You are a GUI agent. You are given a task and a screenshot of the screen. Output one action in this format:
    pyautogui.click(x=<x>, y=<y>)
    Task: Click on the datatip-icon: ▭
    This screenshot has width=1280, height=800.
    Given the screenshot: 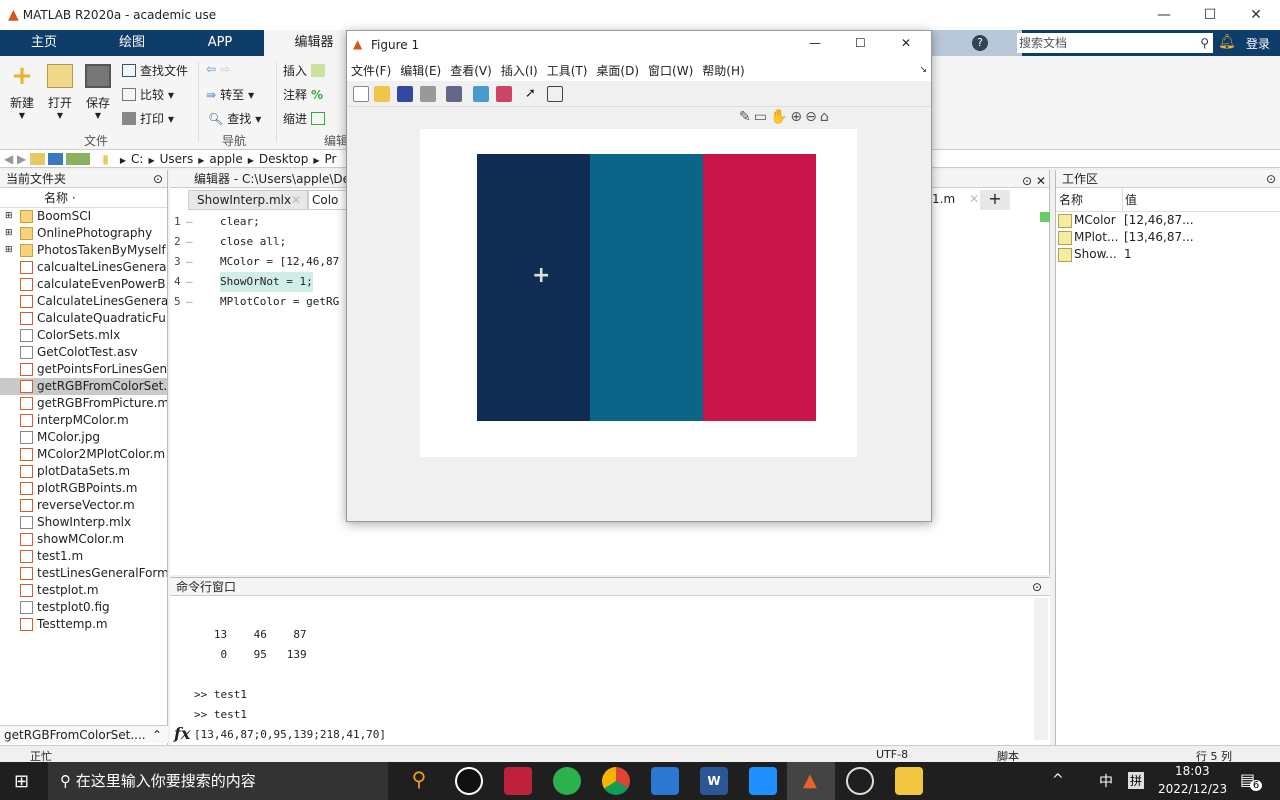 What is the action you would take?
    pyautogui.click(x=762, y=117)
    